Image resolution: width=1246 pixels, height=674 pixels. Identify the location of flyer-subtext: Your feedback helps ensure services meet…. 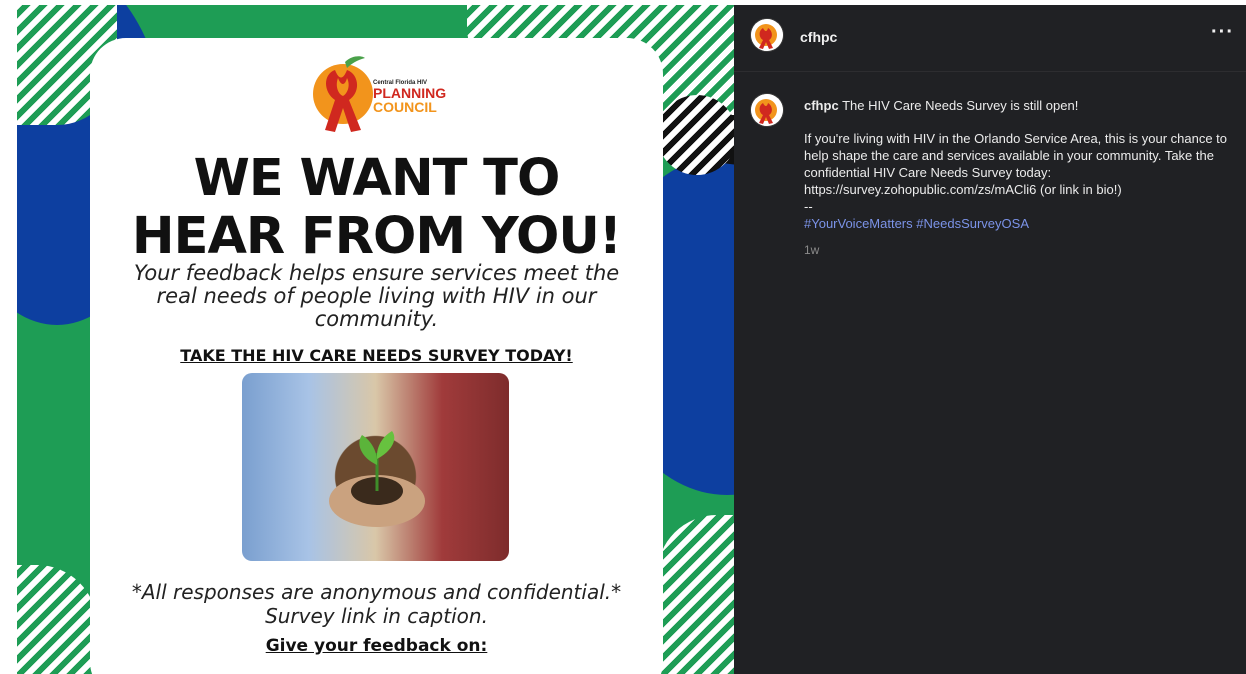
(376, 296).